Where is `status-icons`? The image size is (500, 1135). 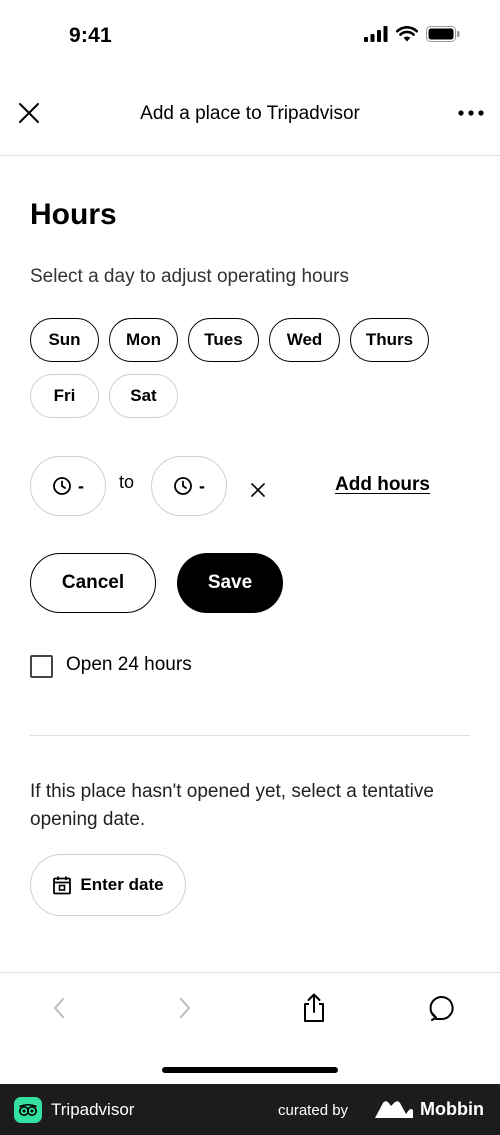
status-icons is located at coordinates (412, 34).